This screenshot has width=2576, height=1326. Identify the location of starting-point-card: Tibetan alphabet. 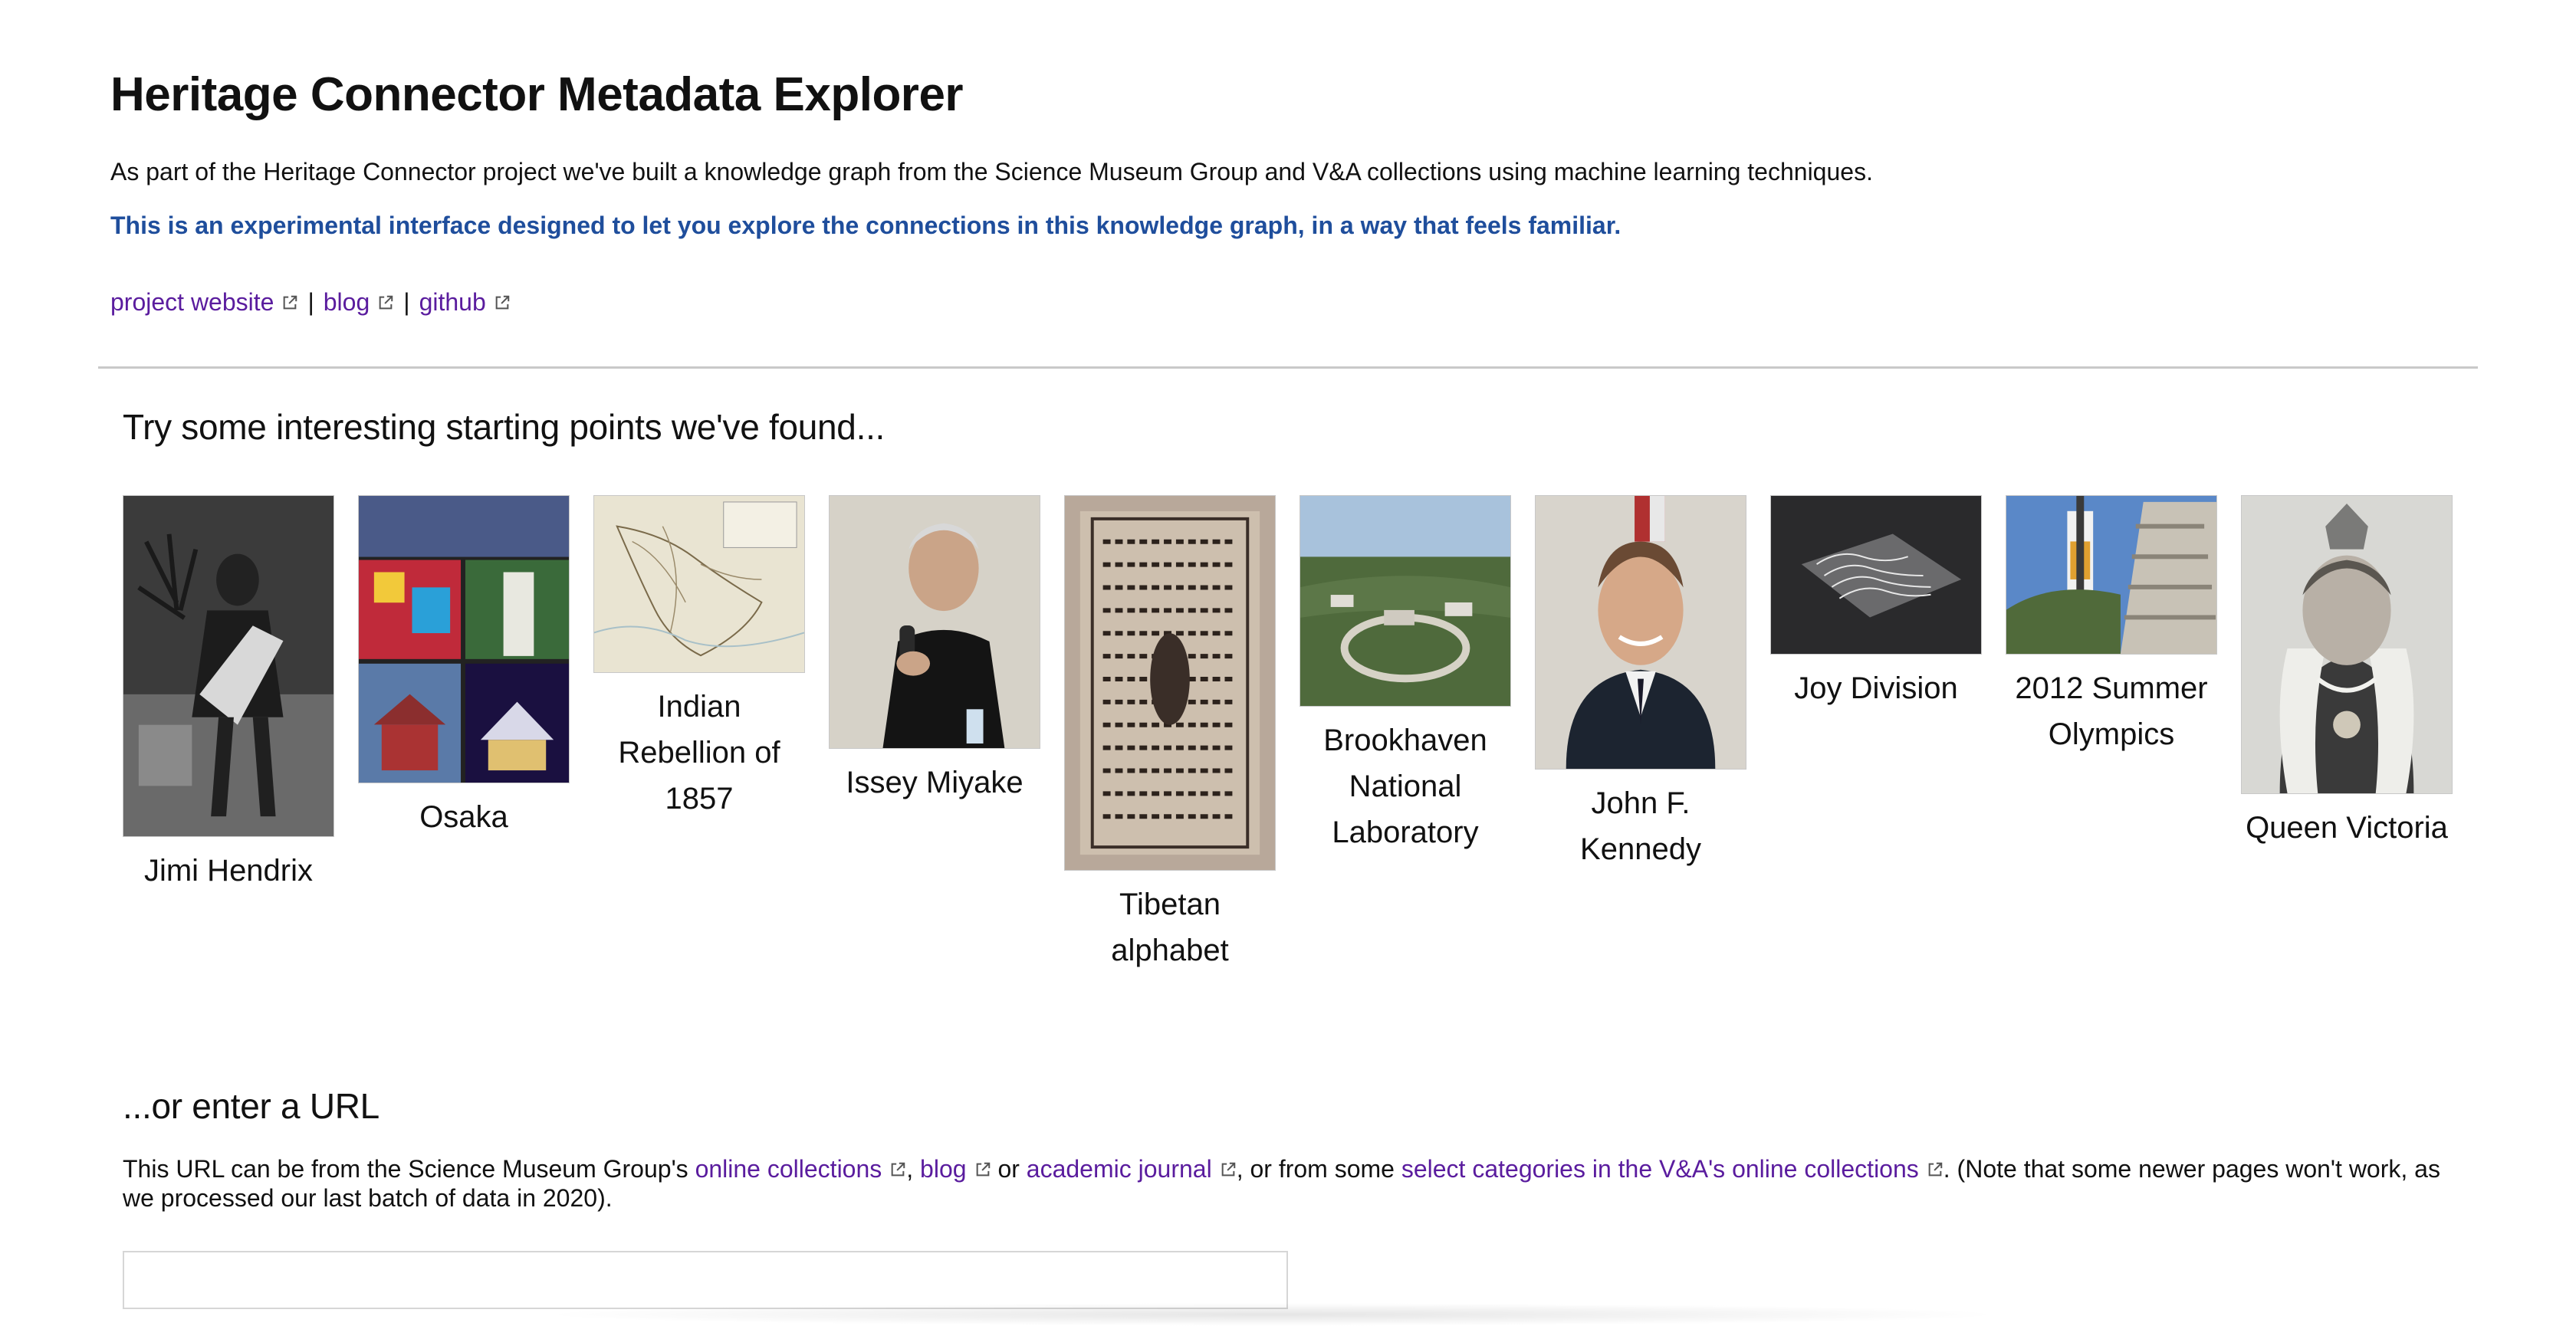
(1170, 734).